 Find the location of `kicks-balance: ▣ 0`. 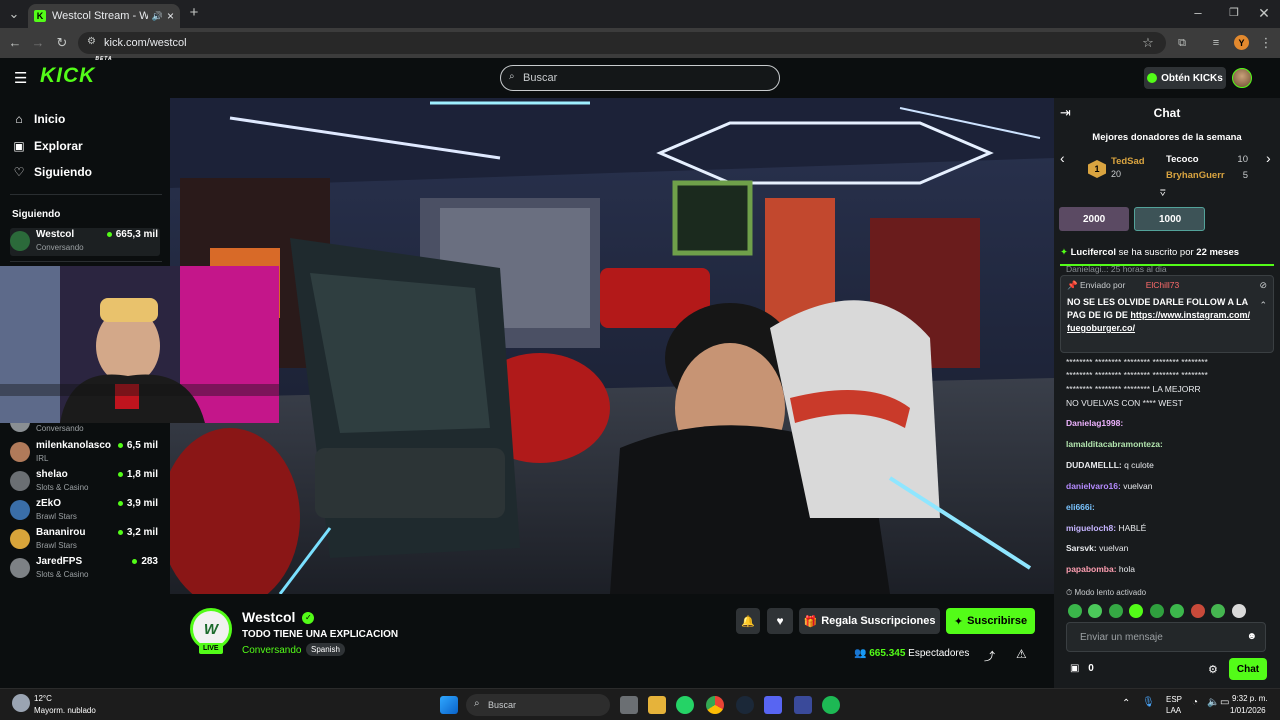

kicks-balance: ▣ 0 is located at coordinates (1082, 668).